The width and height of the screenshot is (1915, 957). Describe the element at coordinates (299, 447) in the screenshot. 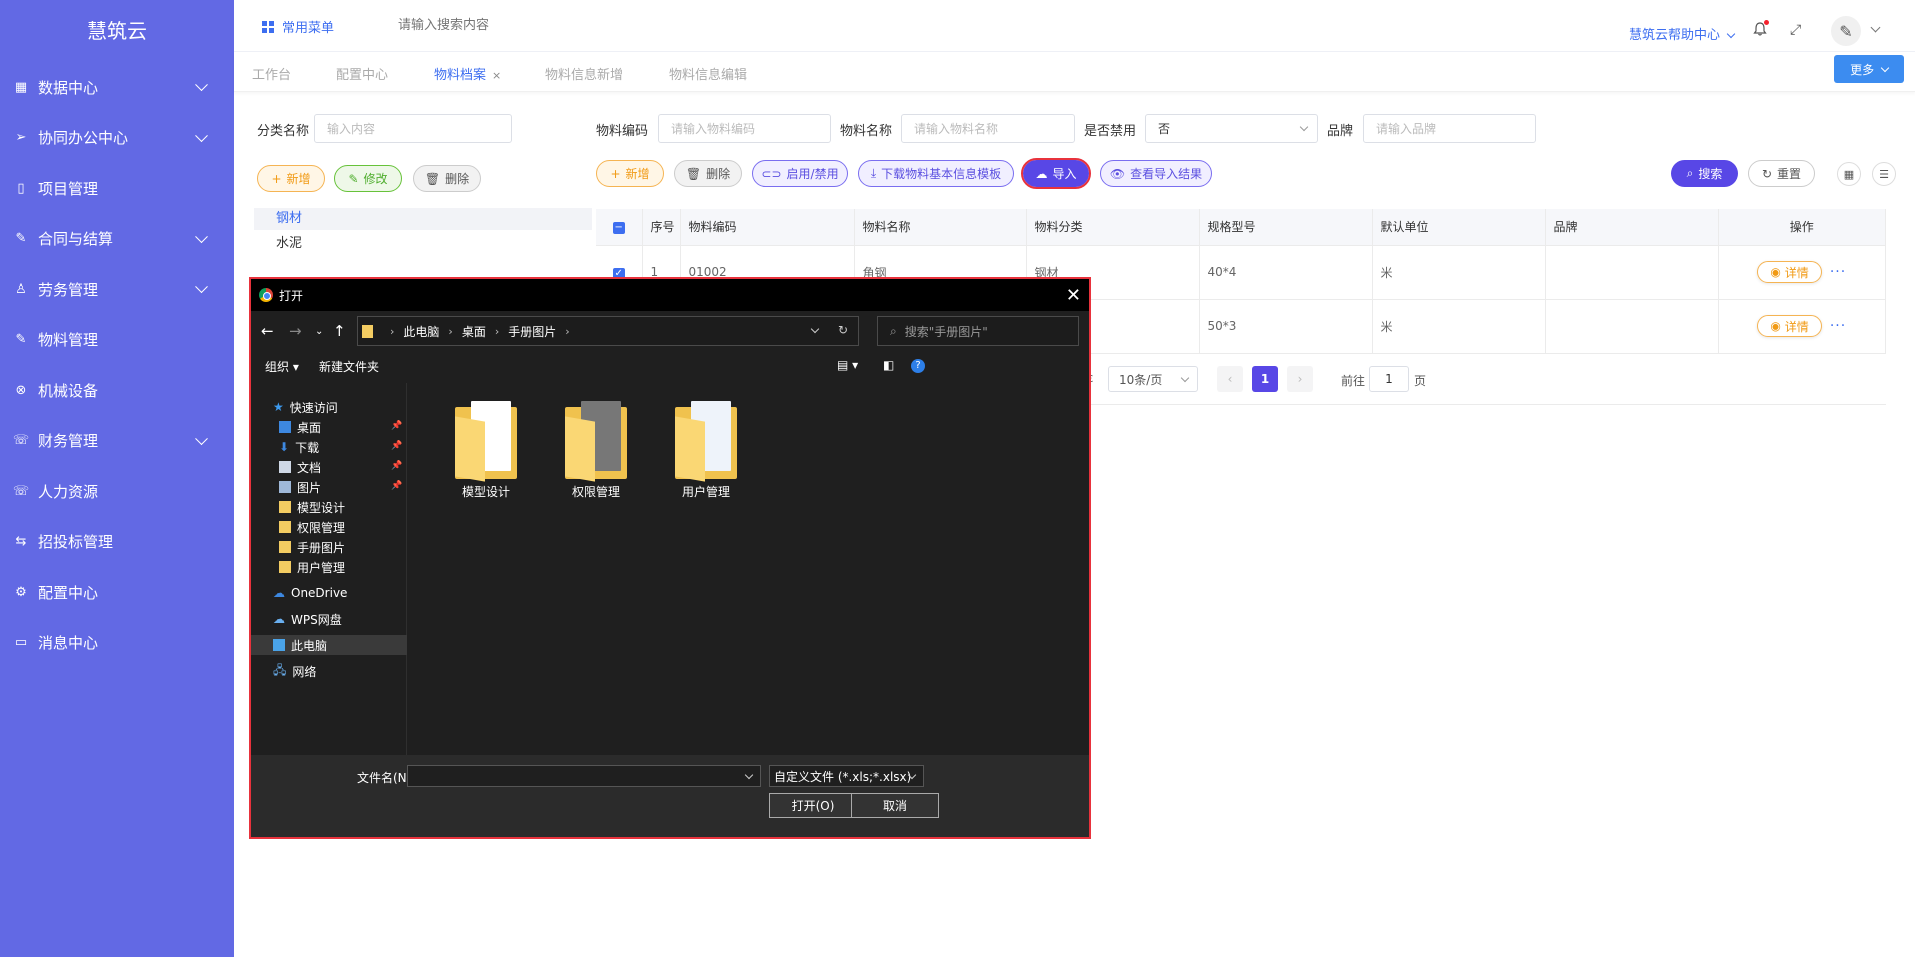

I see `nav-item-downloads: ⬇ 下载` at that location.